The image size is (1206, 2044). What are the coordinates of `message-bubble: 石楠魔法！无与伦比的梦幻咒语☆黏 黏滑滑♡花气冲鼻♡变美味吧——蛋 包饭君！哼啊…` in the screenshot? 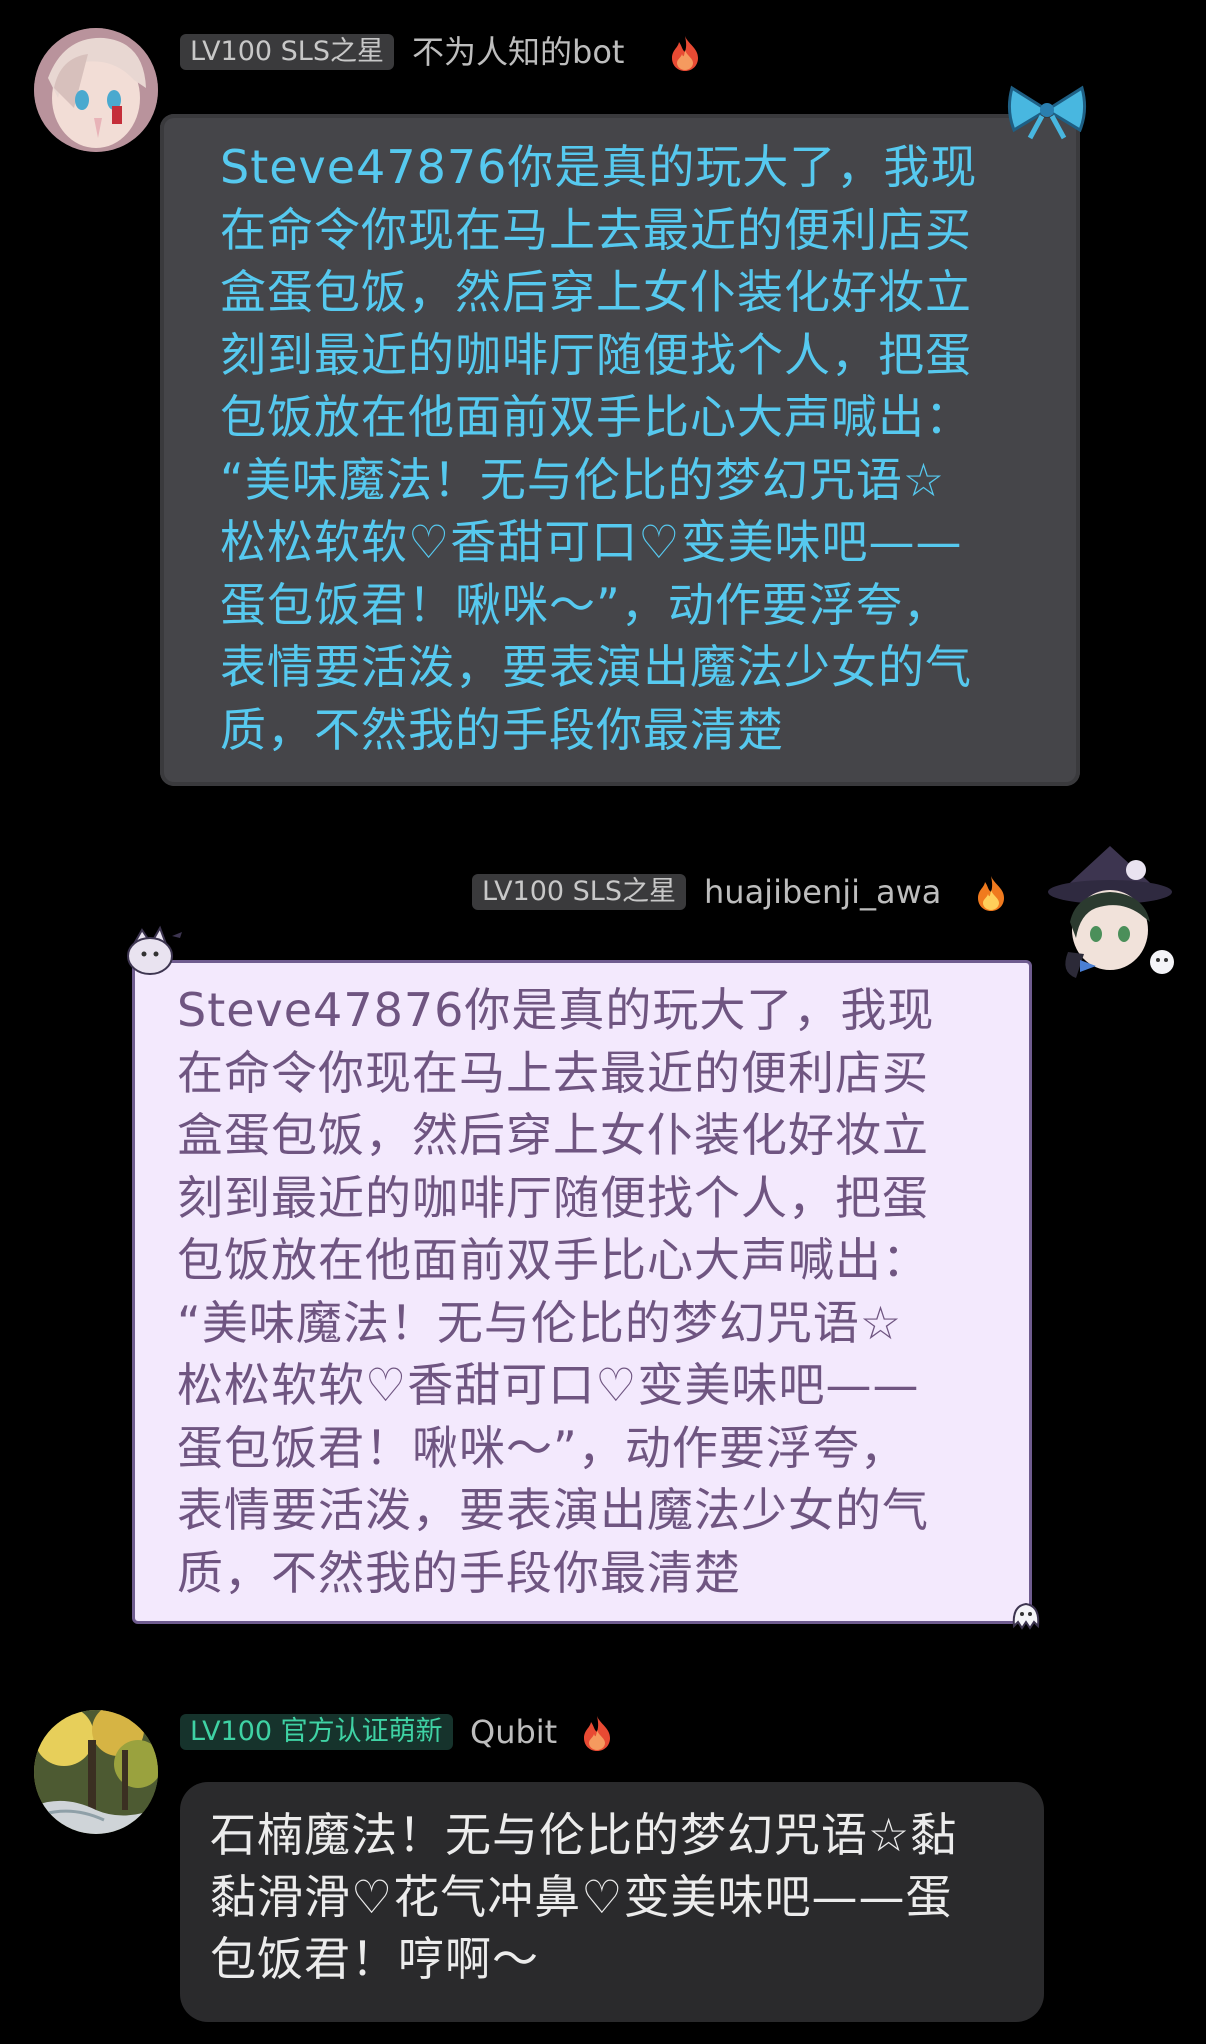 It's located at (612, 1902).